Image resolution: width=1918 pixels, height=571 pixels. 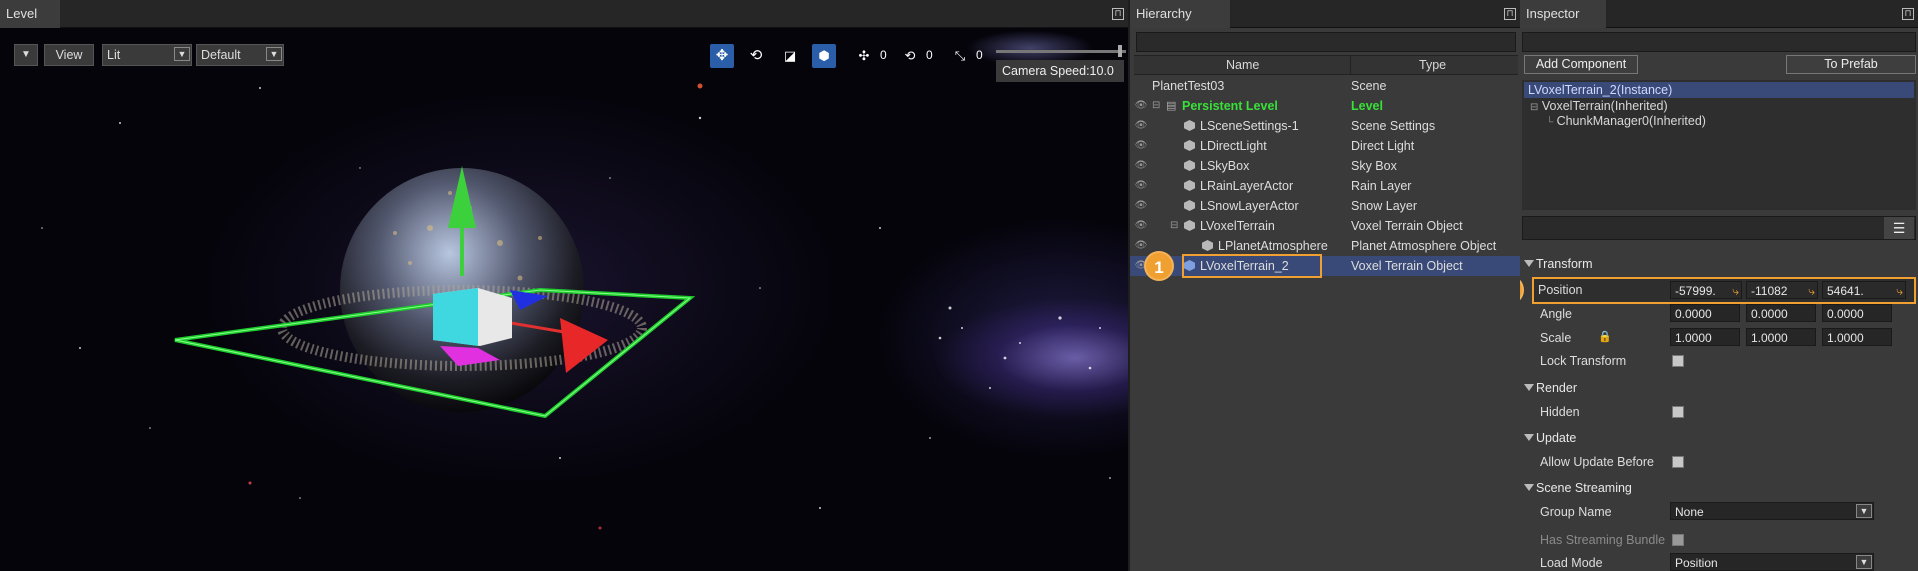 What do you see at coordinates (1781, 337) in the screenshot?
I see `scale-y-field: 1.0000` at bounding box center [1781, 337].